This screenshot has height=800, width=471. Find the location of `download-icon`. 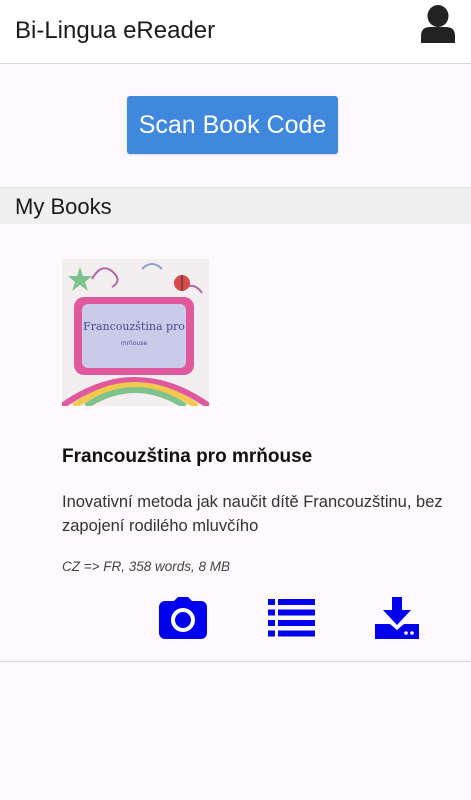

download-icon is located at coordinates (397, 618).